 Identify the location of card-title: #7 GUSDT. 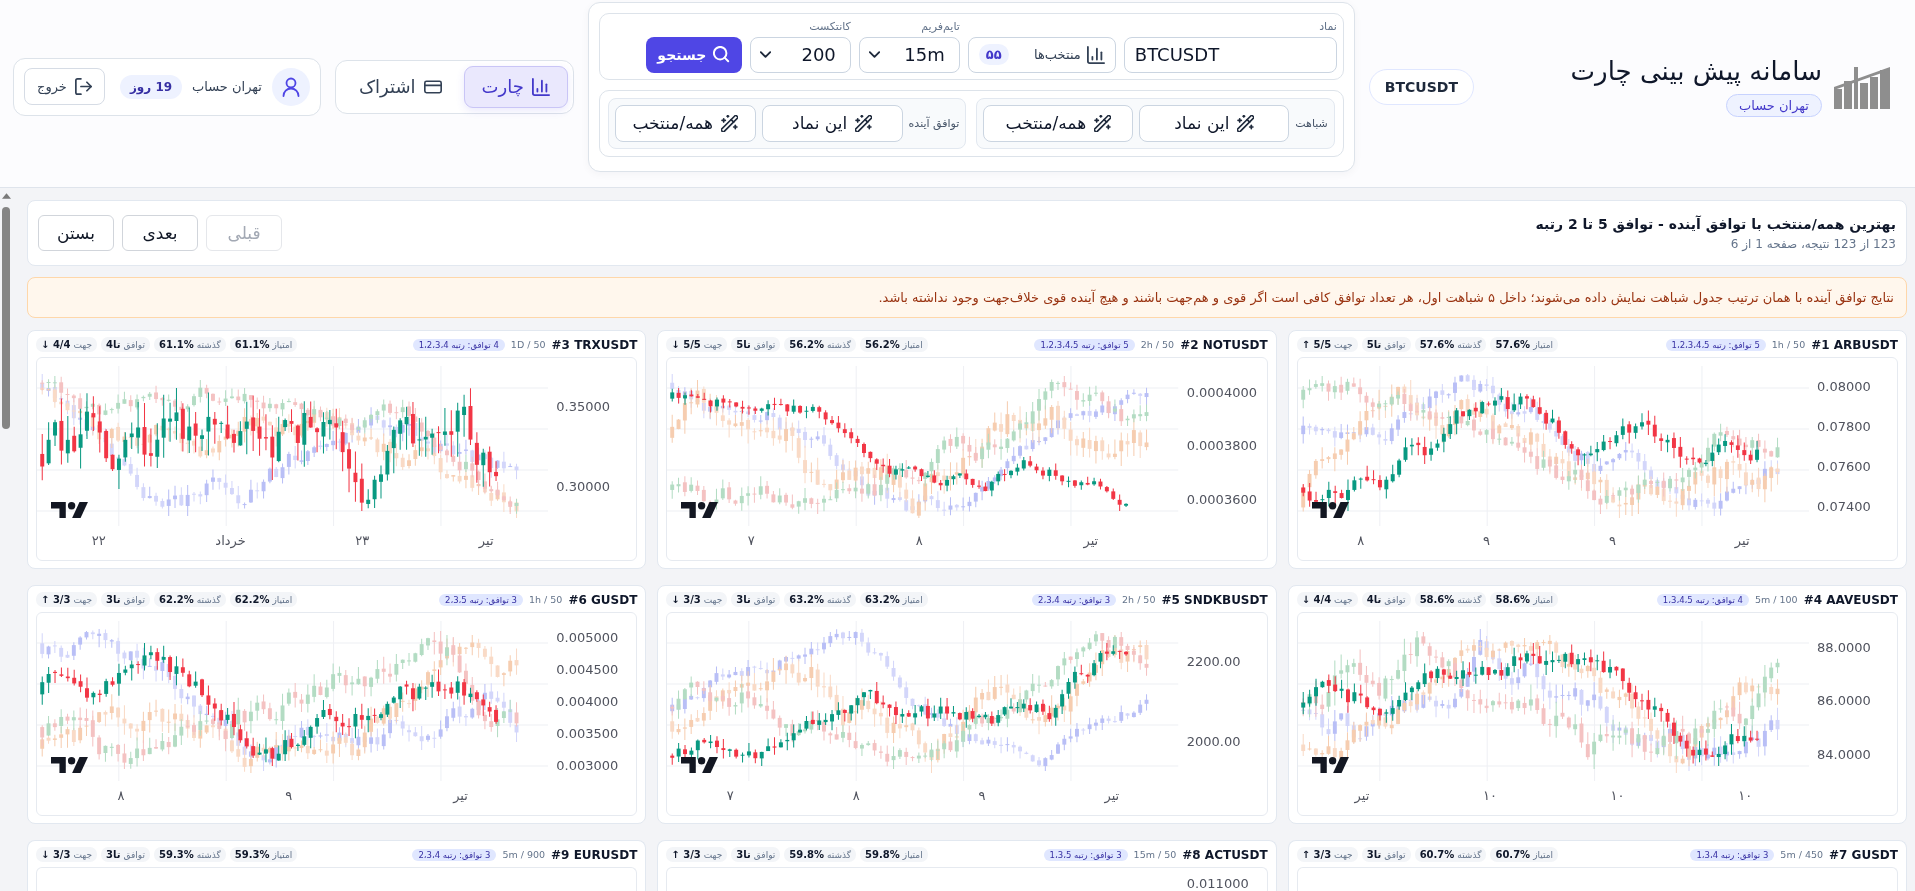
(1863, 854).